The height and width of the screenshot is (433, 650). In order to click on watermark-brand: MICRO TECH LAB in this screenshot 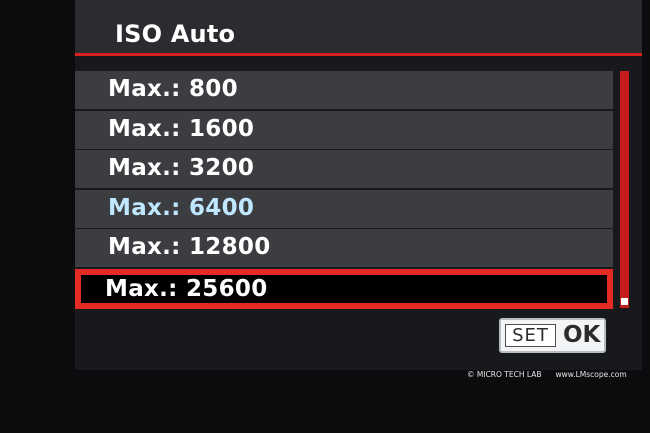, I will do `click(509, 374)`.